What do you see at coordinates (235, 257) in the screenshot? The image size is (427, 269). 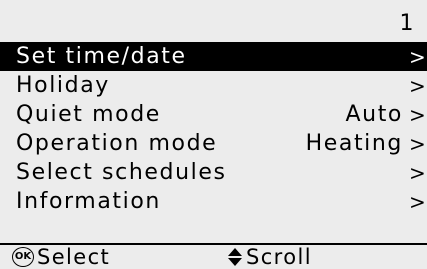 I see `up-down-arrow-icon` at bounding box center [235, 257].